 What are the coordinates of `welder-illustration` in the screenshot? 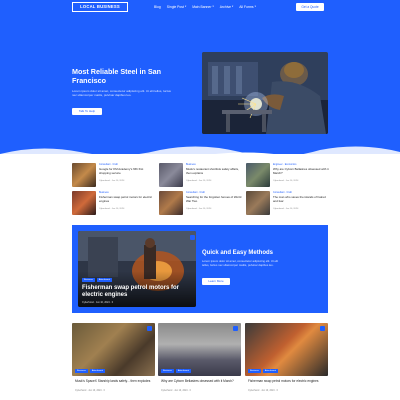 It's located at (265, 93).